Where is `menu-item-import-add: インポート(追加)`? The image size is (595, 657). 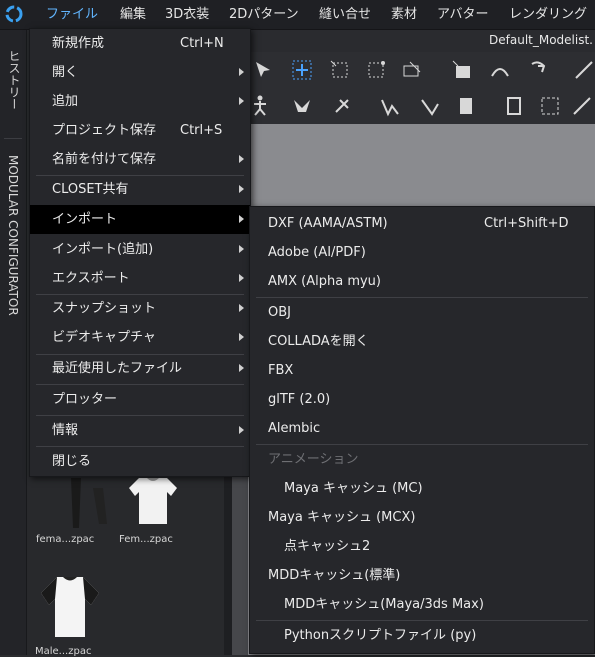 menu-item-import-add: インポート(追加) is located at coordinates (140, 249).